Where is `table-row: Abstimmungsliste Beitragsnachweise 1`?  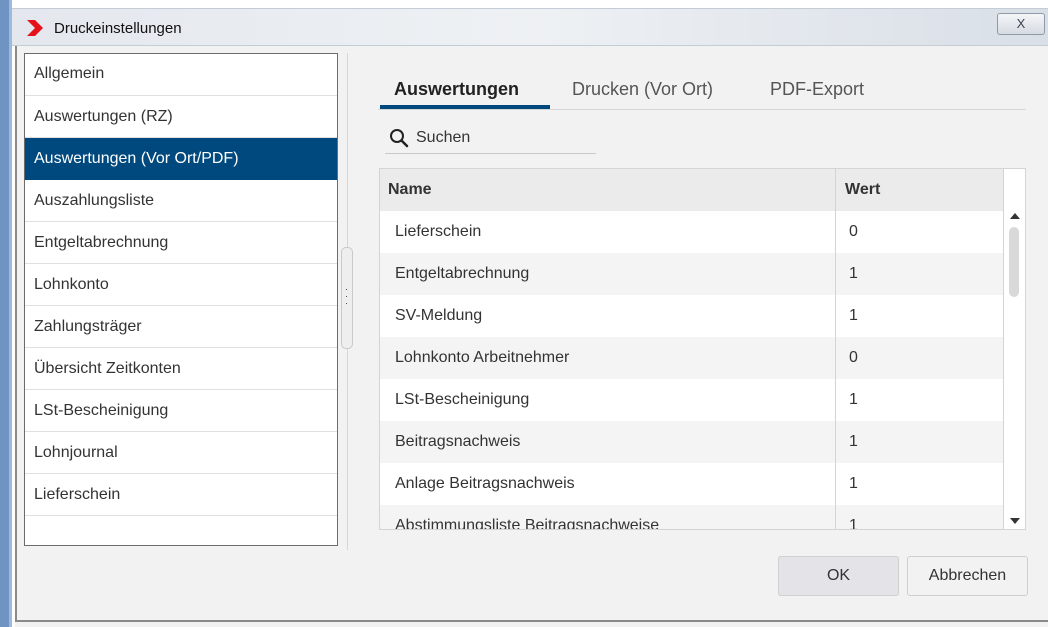
table-row: Abstimmungsliste Beitragsnachweise 1 is located at coordinates (691, 517).